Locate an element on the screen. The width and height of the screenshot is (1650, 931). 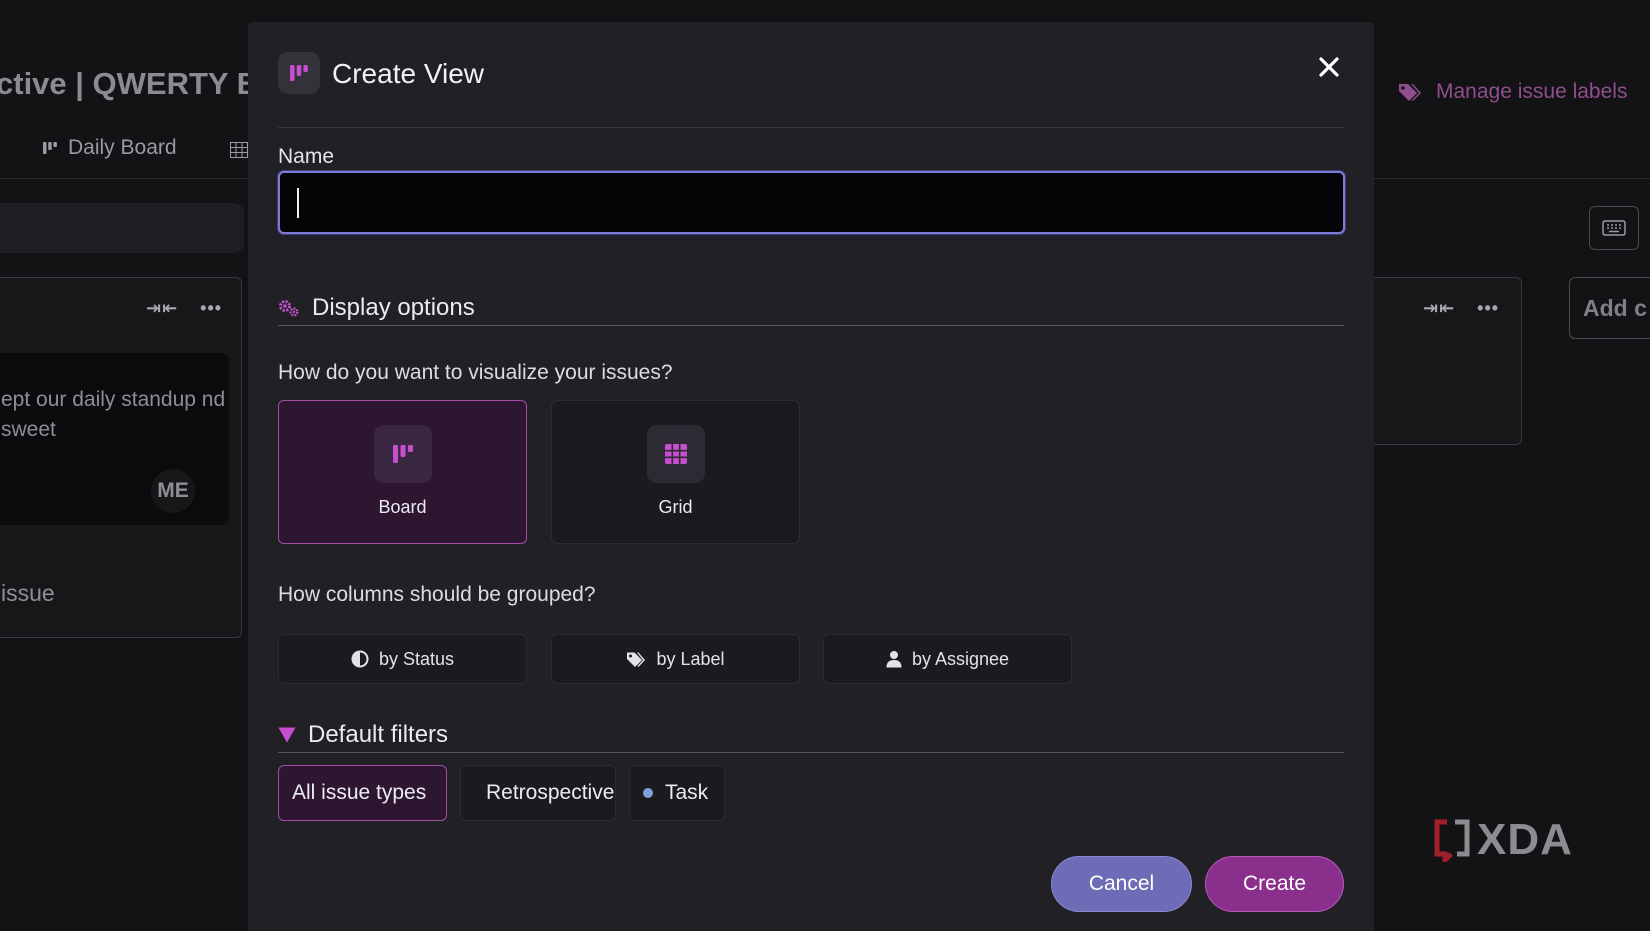
filter-icon is located at coordinates (287, 734).